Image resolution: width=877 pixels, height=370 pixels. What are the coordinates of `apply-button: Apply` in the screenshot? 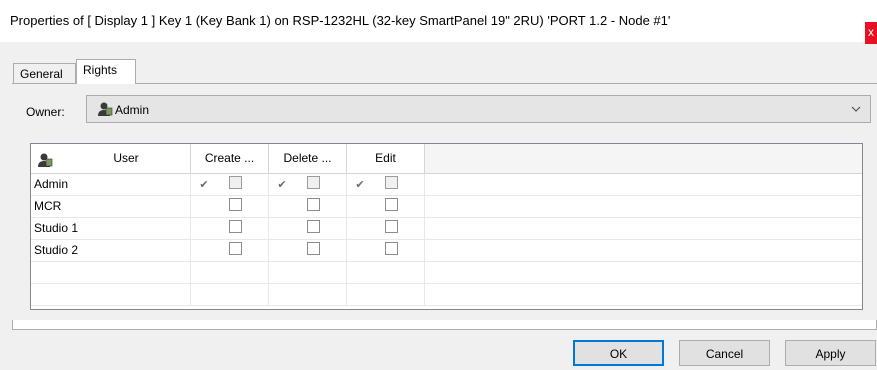 It's located at (830, 353).